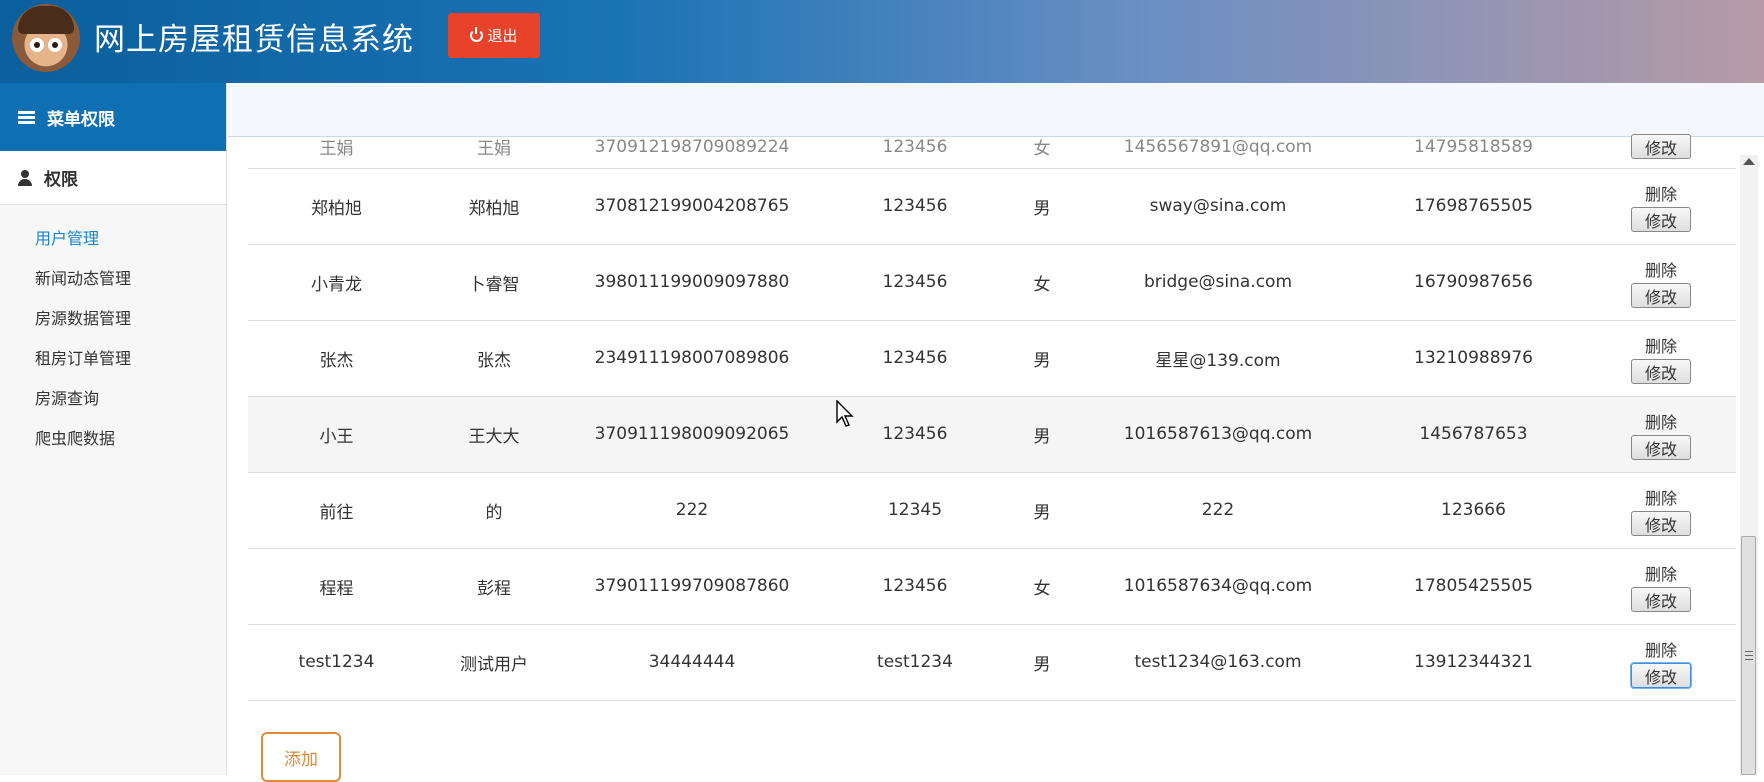 The image size is (1764, 782). I want to click on logout-button: 退出, so click(494, 35).